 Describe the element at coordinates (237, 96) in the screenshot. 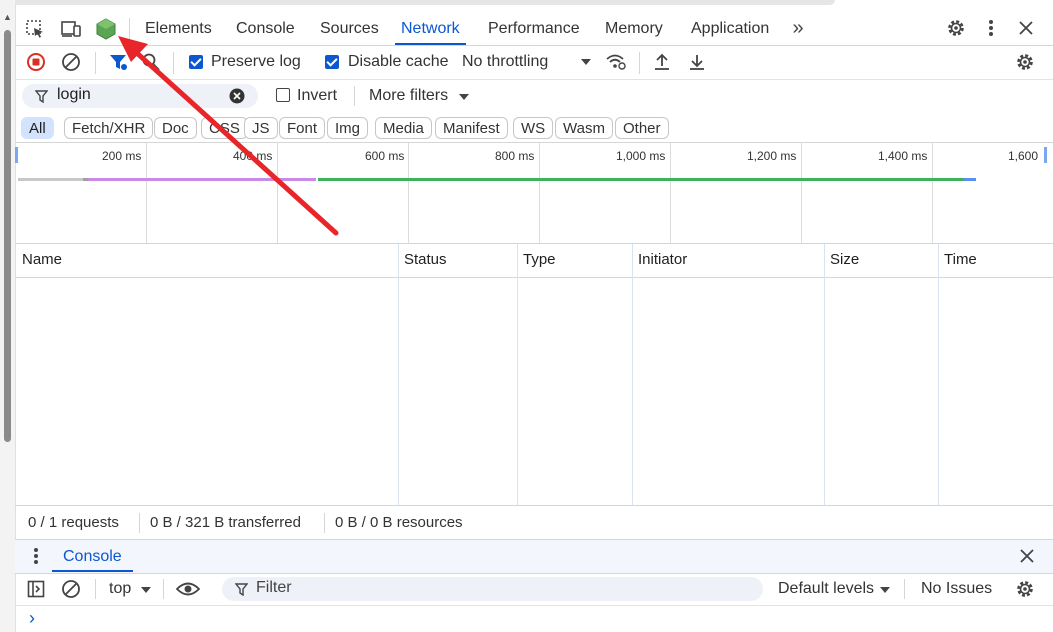

I see `clear-filter-icon` at that location.